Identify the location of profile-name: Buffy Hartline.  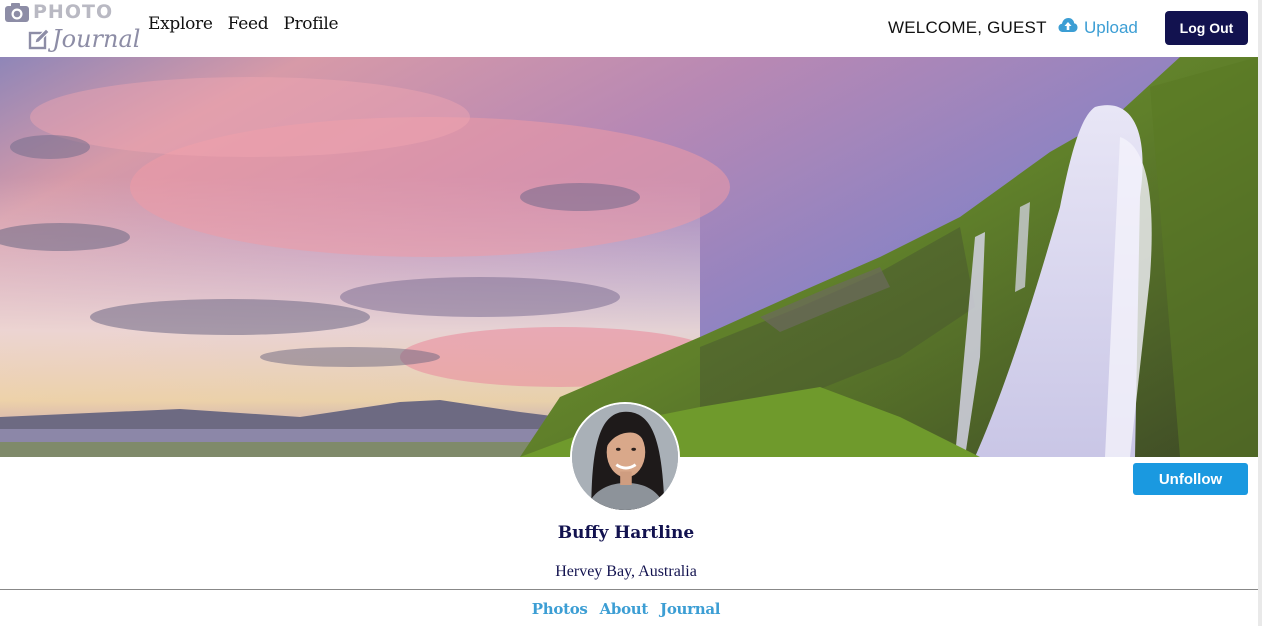
(626, 533).